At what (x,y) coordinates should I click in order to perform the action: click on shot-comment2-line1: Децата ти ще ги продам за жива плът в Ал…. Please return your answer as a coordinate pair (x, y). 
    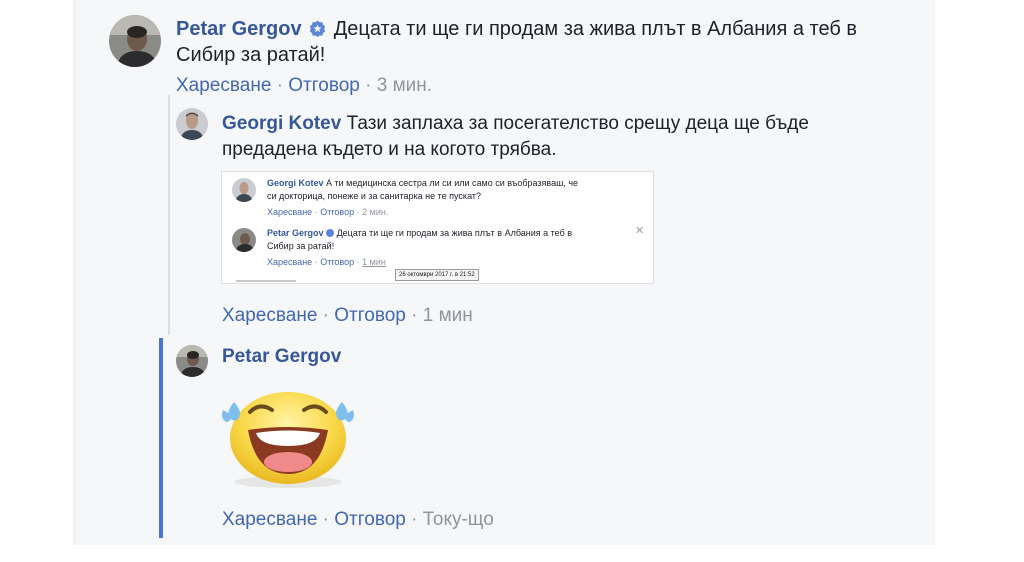
    Looking at the image, I should click on (454, 233).